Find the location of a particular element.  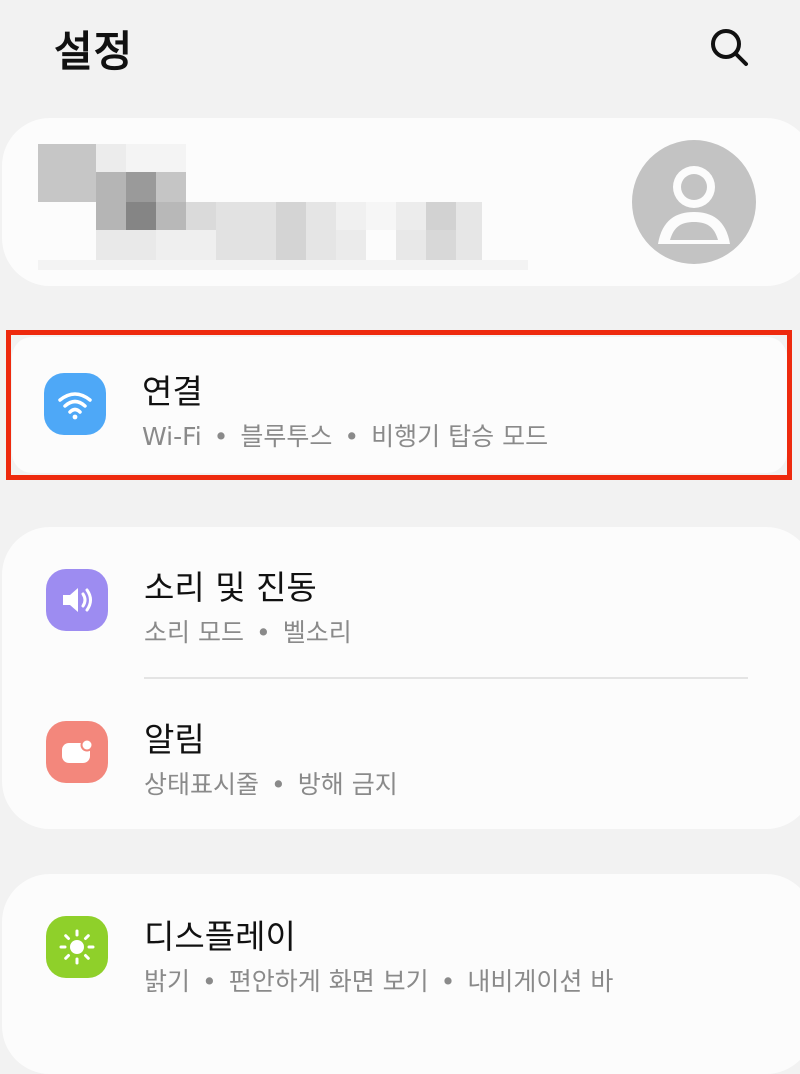

brightness-icon is located at coordinates (77, 947).